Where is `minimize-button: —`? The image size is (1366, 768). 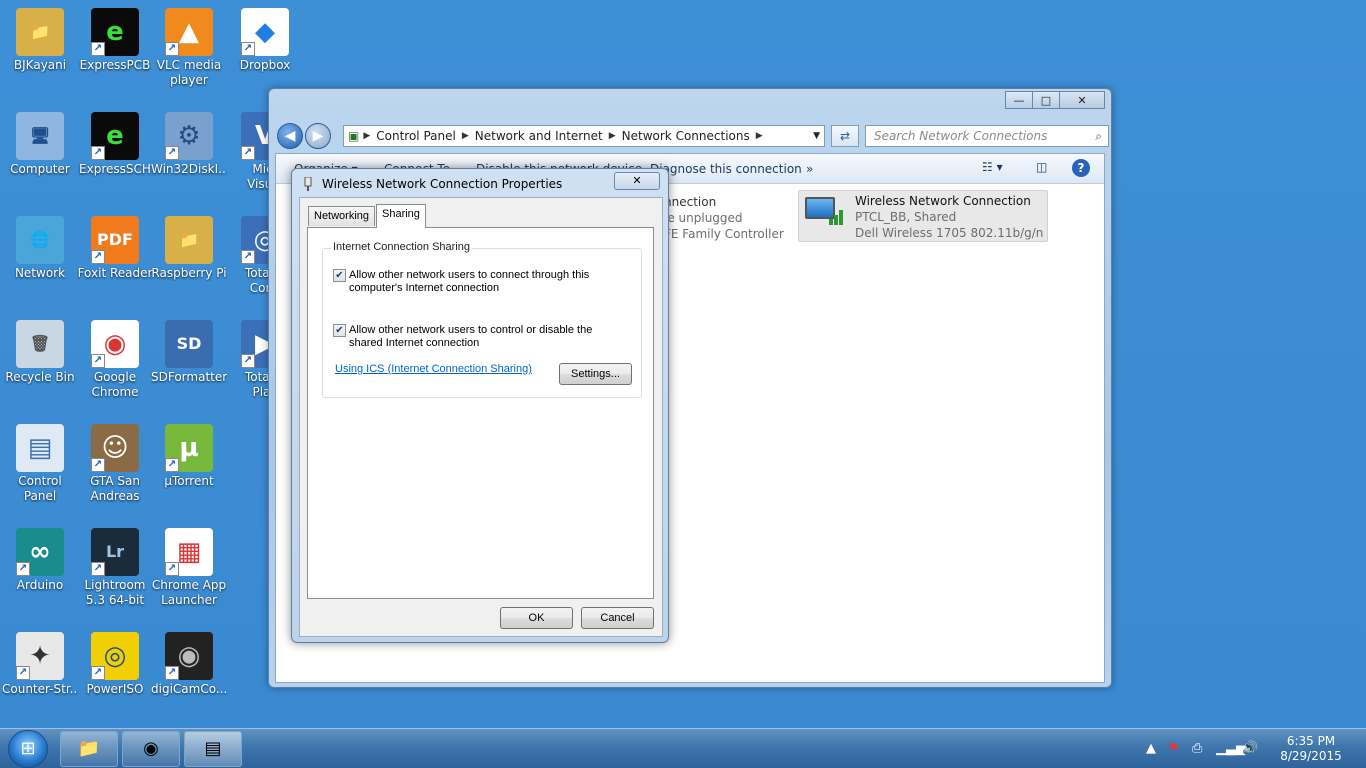
minimize-button: — is located at coordinates (1019, 100).